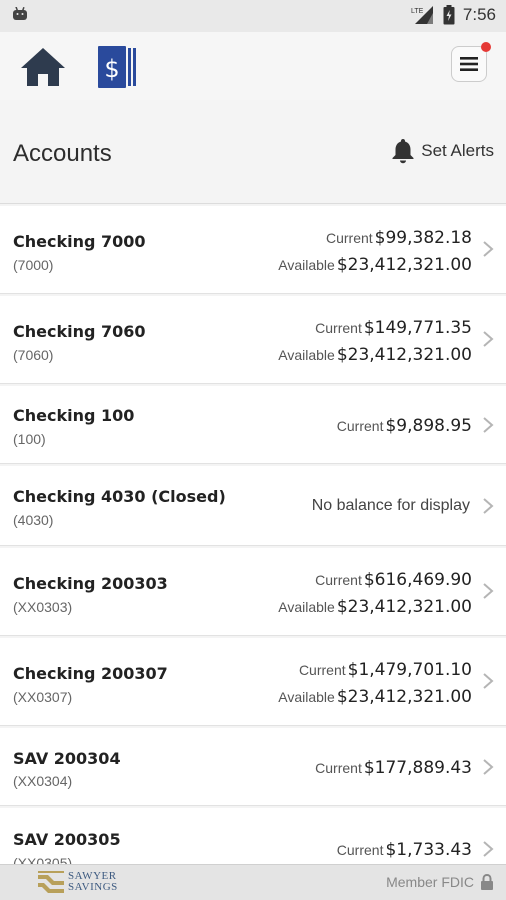  I want to click on top-nav: $, so click(253, 66).